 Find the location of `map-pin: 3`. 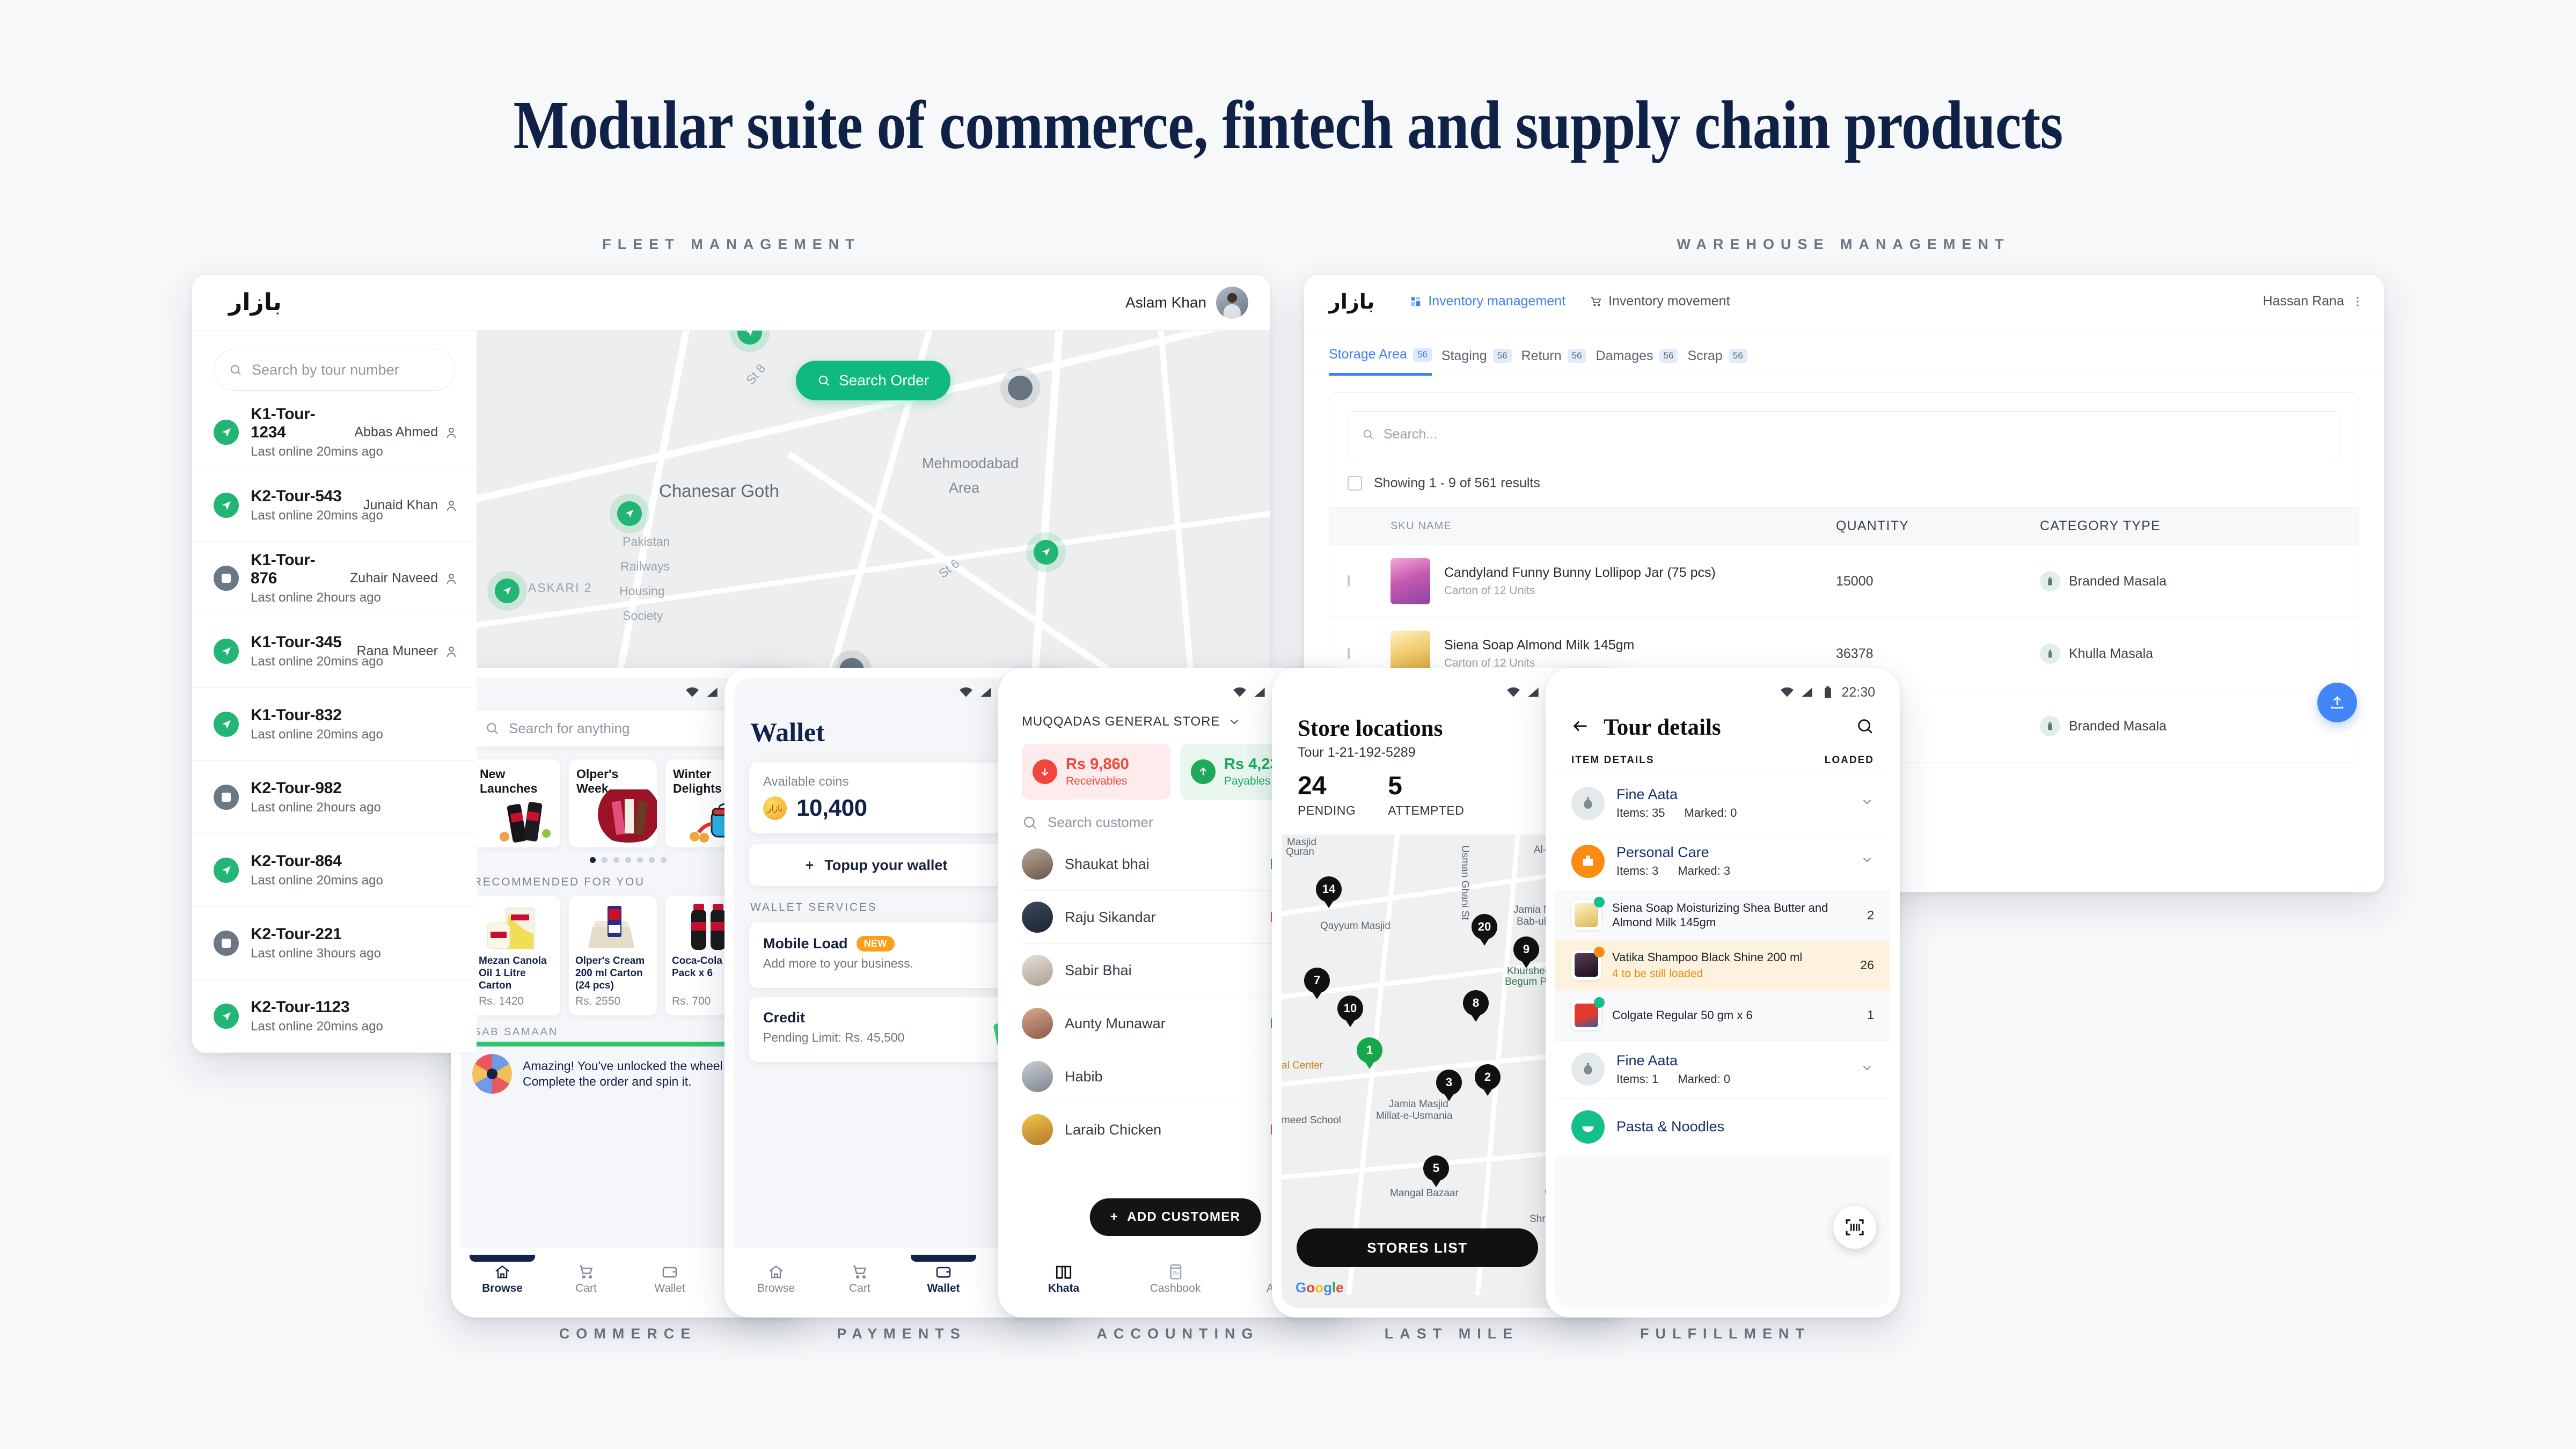

map-pin: 3 is located at coordinates (1449, 1086).